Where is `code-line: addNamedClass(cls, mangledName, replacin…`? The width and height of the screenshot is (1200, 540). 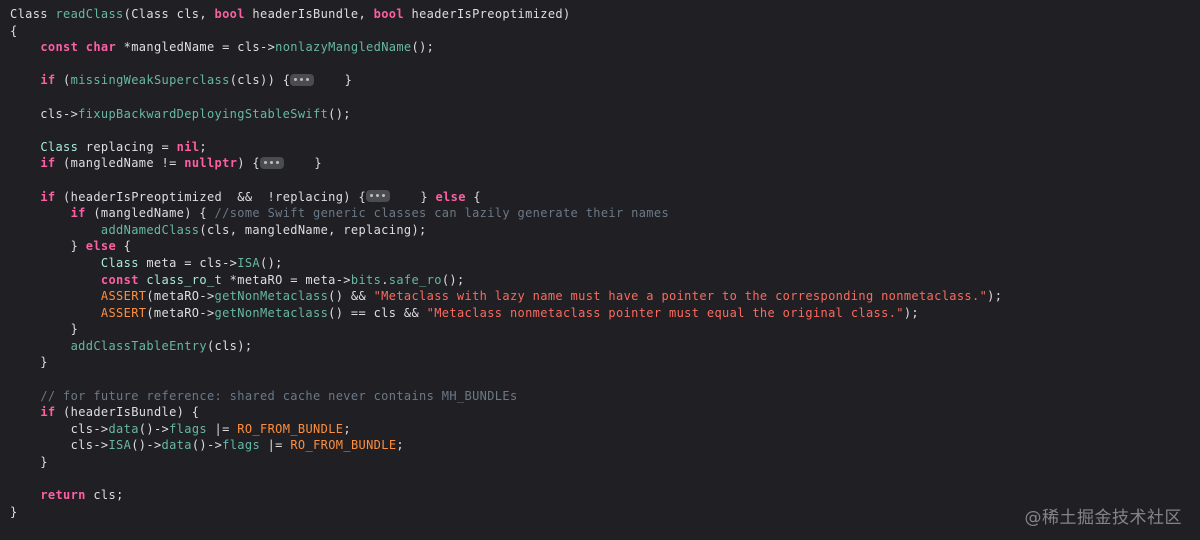 code-line: addNamedClass(cls, mangledName, replacin… is located at coordinates (605, 230).